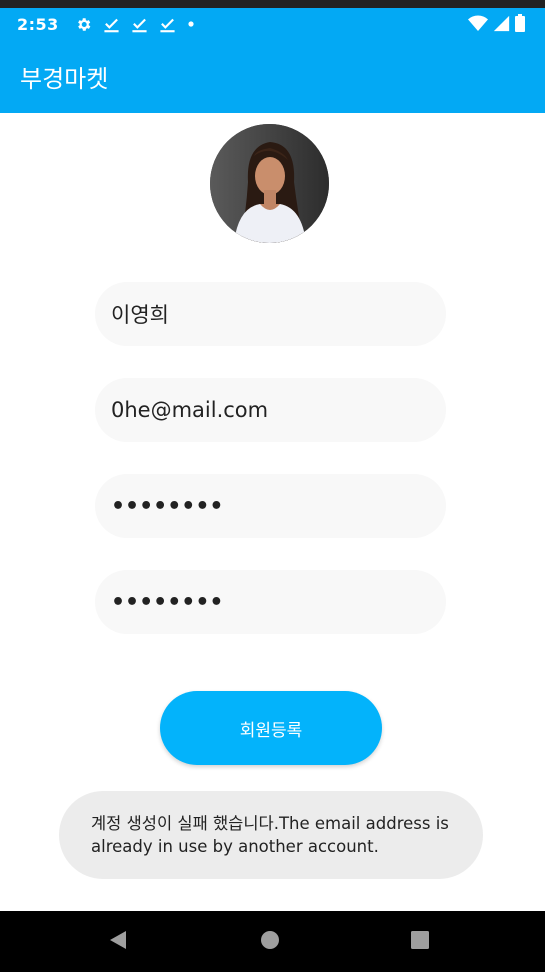 The image size is (545, 972). I want to click on password-field-value: ••••••••, so click(167, 506).